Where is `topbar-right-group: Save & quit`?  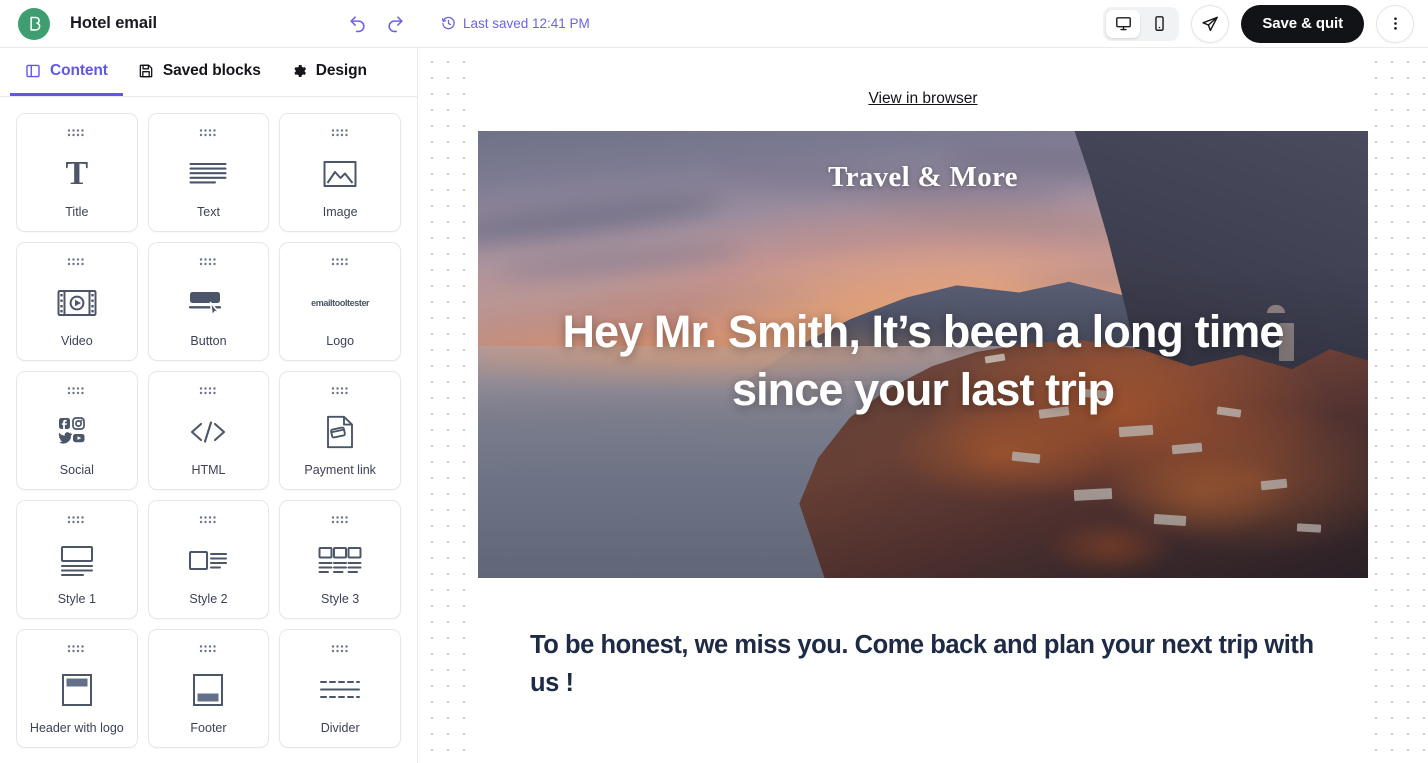
topbar-right-group: Save & quit is located at coordinates (1258, 23).